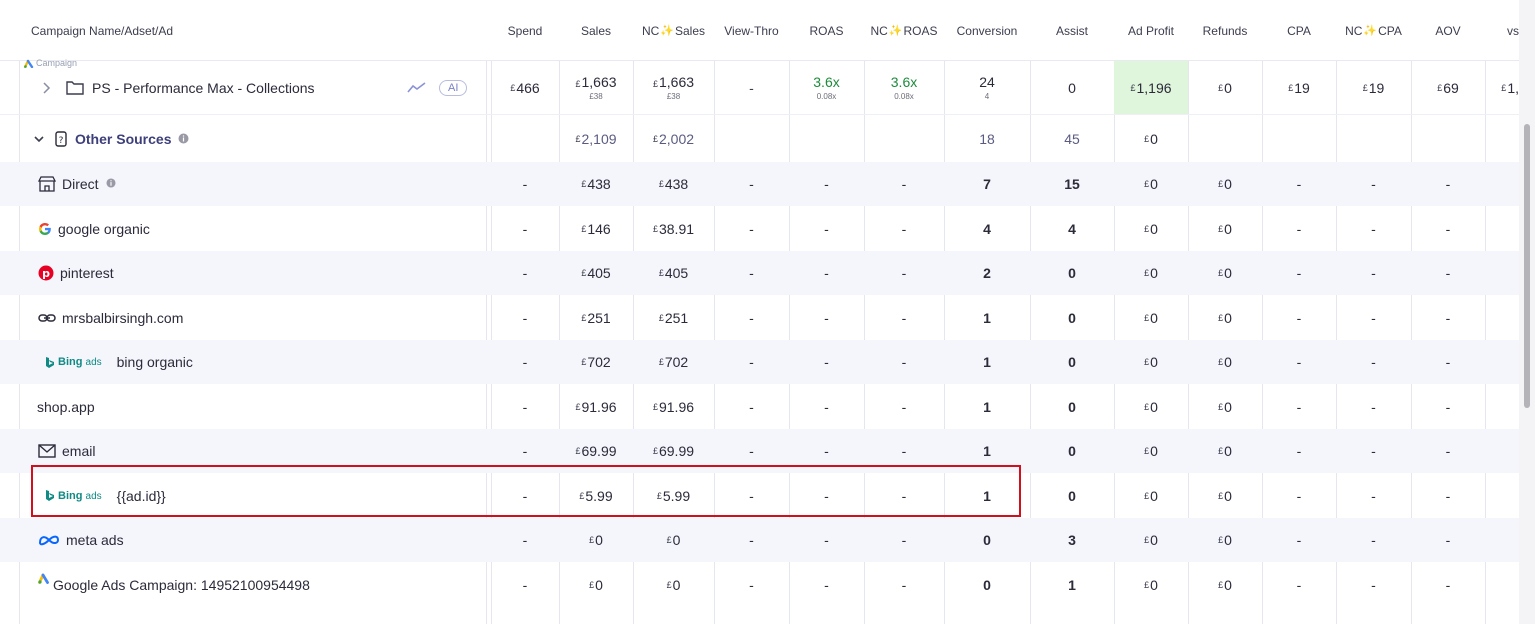 The height and width of the screenshot is (624, 1535). Describe the element at coordinates (1151, 30) in the screenshot. I see `col-header-ad-profit: Ad Profit` at that location.